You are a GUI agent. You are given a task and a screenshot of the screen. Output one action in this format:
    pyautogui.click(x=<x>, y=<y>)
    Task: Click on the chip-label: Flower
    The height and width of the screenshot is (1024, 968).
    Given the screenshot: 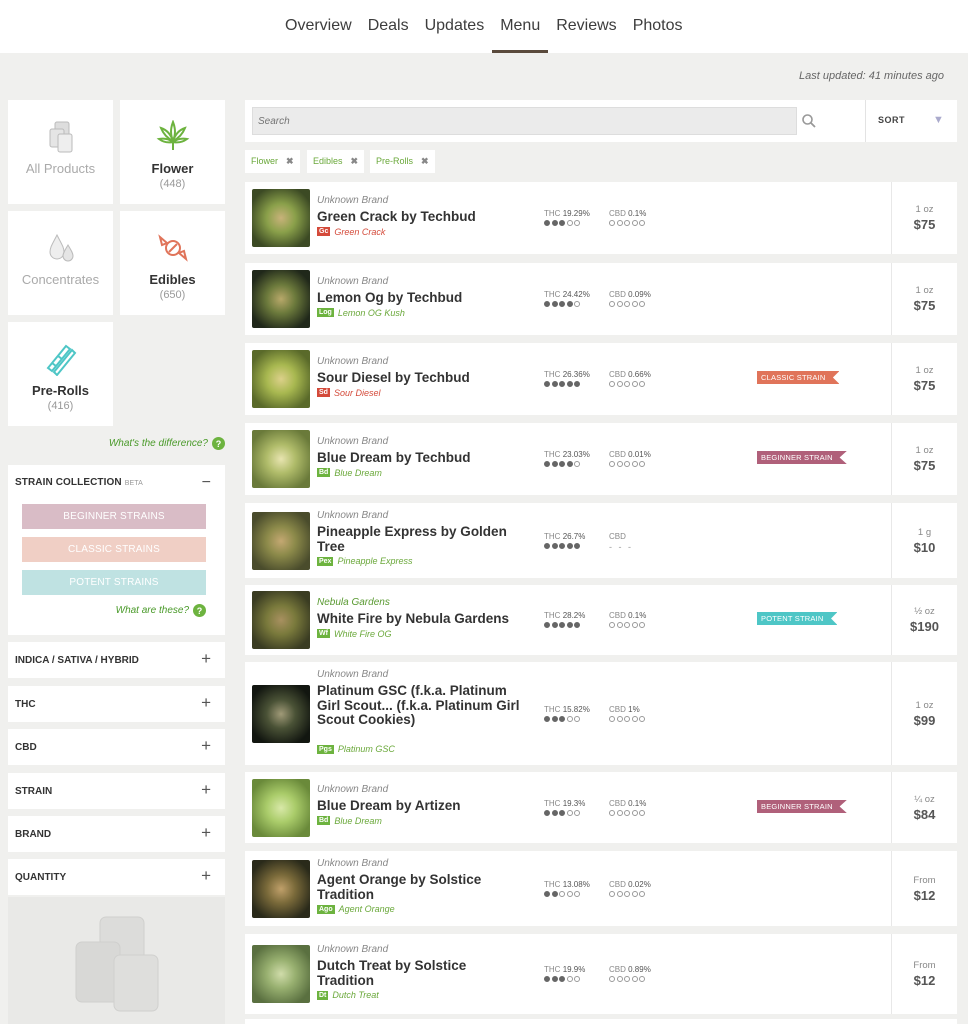 What is the action you would take?
    pyautogui.click(x=265, y=161)
    